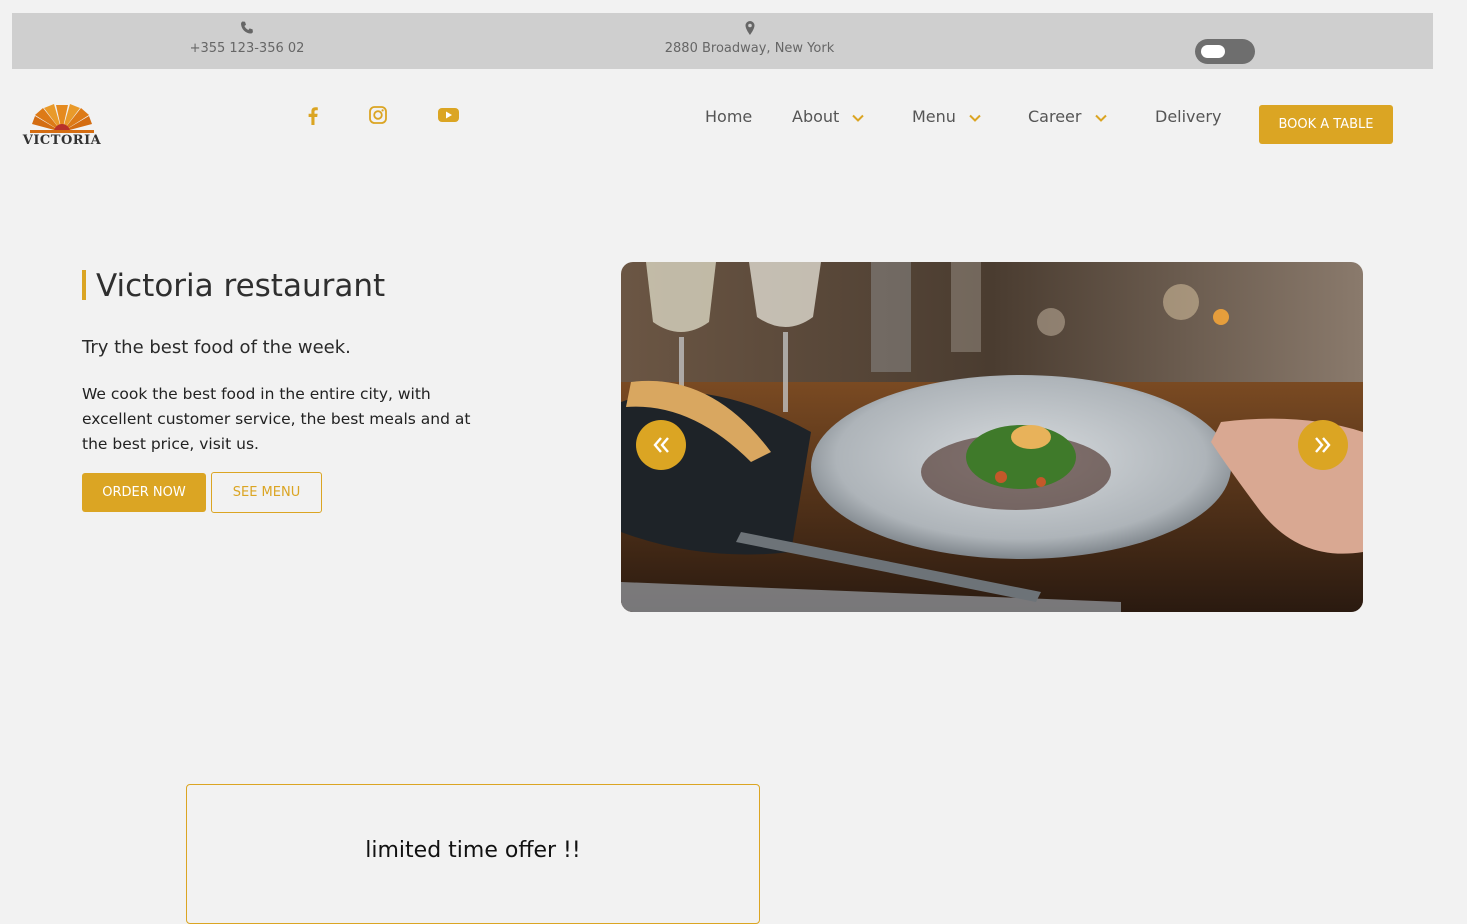 Image resolution: width=1467 pixels, height=924 pixels. I want to click on nav-label: Career, so click(1055, 116).